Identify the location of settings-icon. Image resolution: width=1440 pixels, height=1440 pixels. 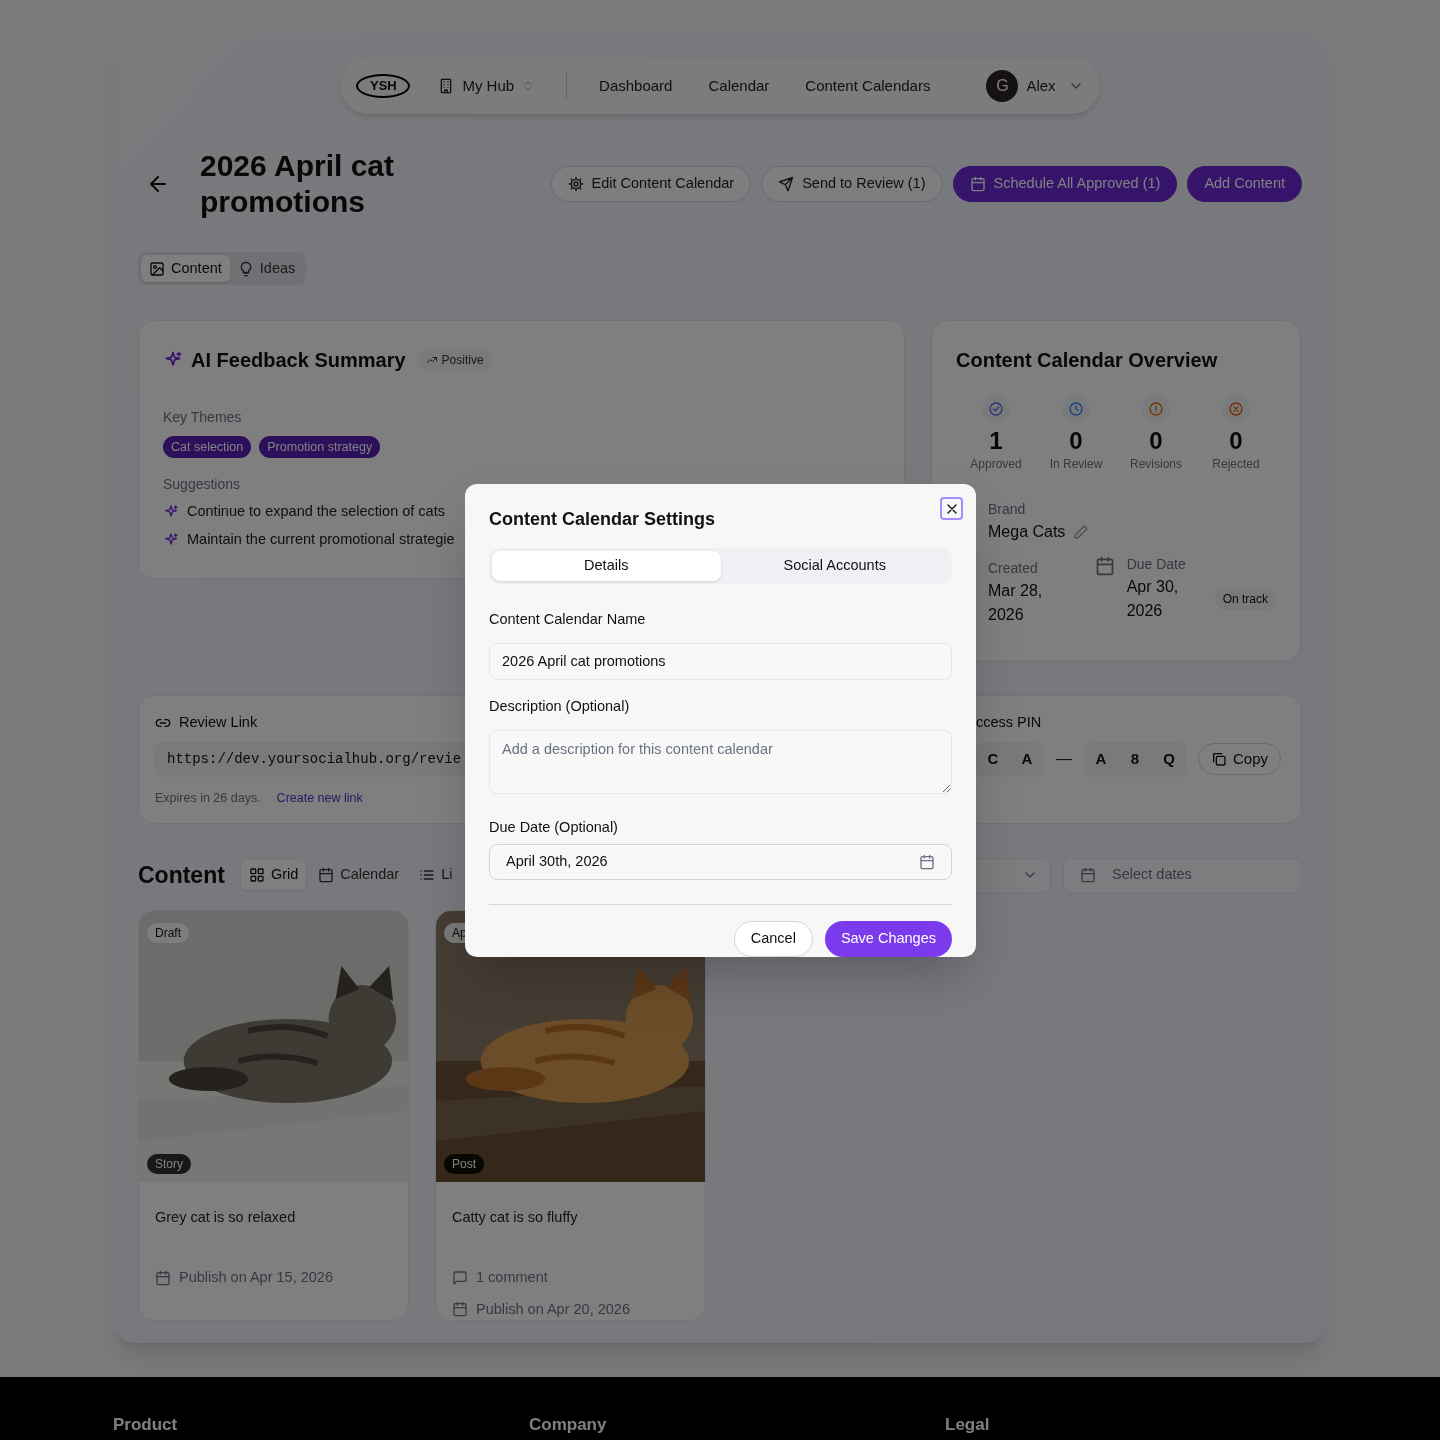
(575, 184).